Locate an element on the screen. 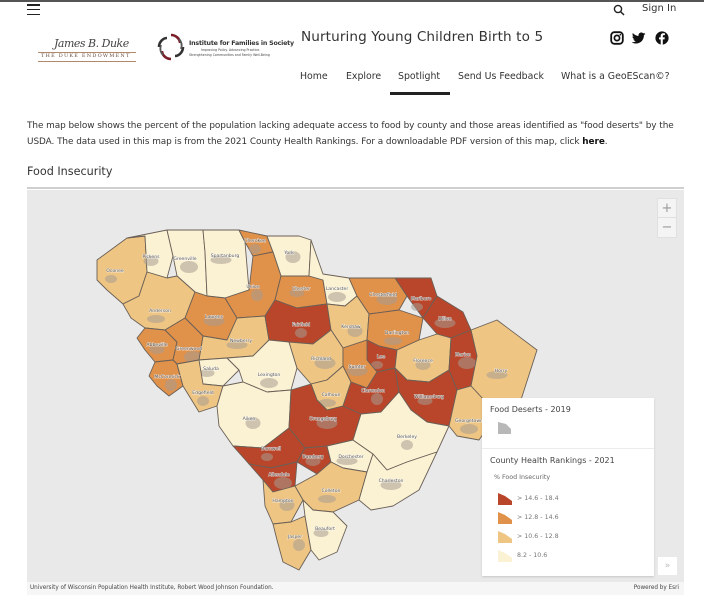 This screenshot has width=704, height=600. zoom-out-button: − is located at coordinates (667, 227).